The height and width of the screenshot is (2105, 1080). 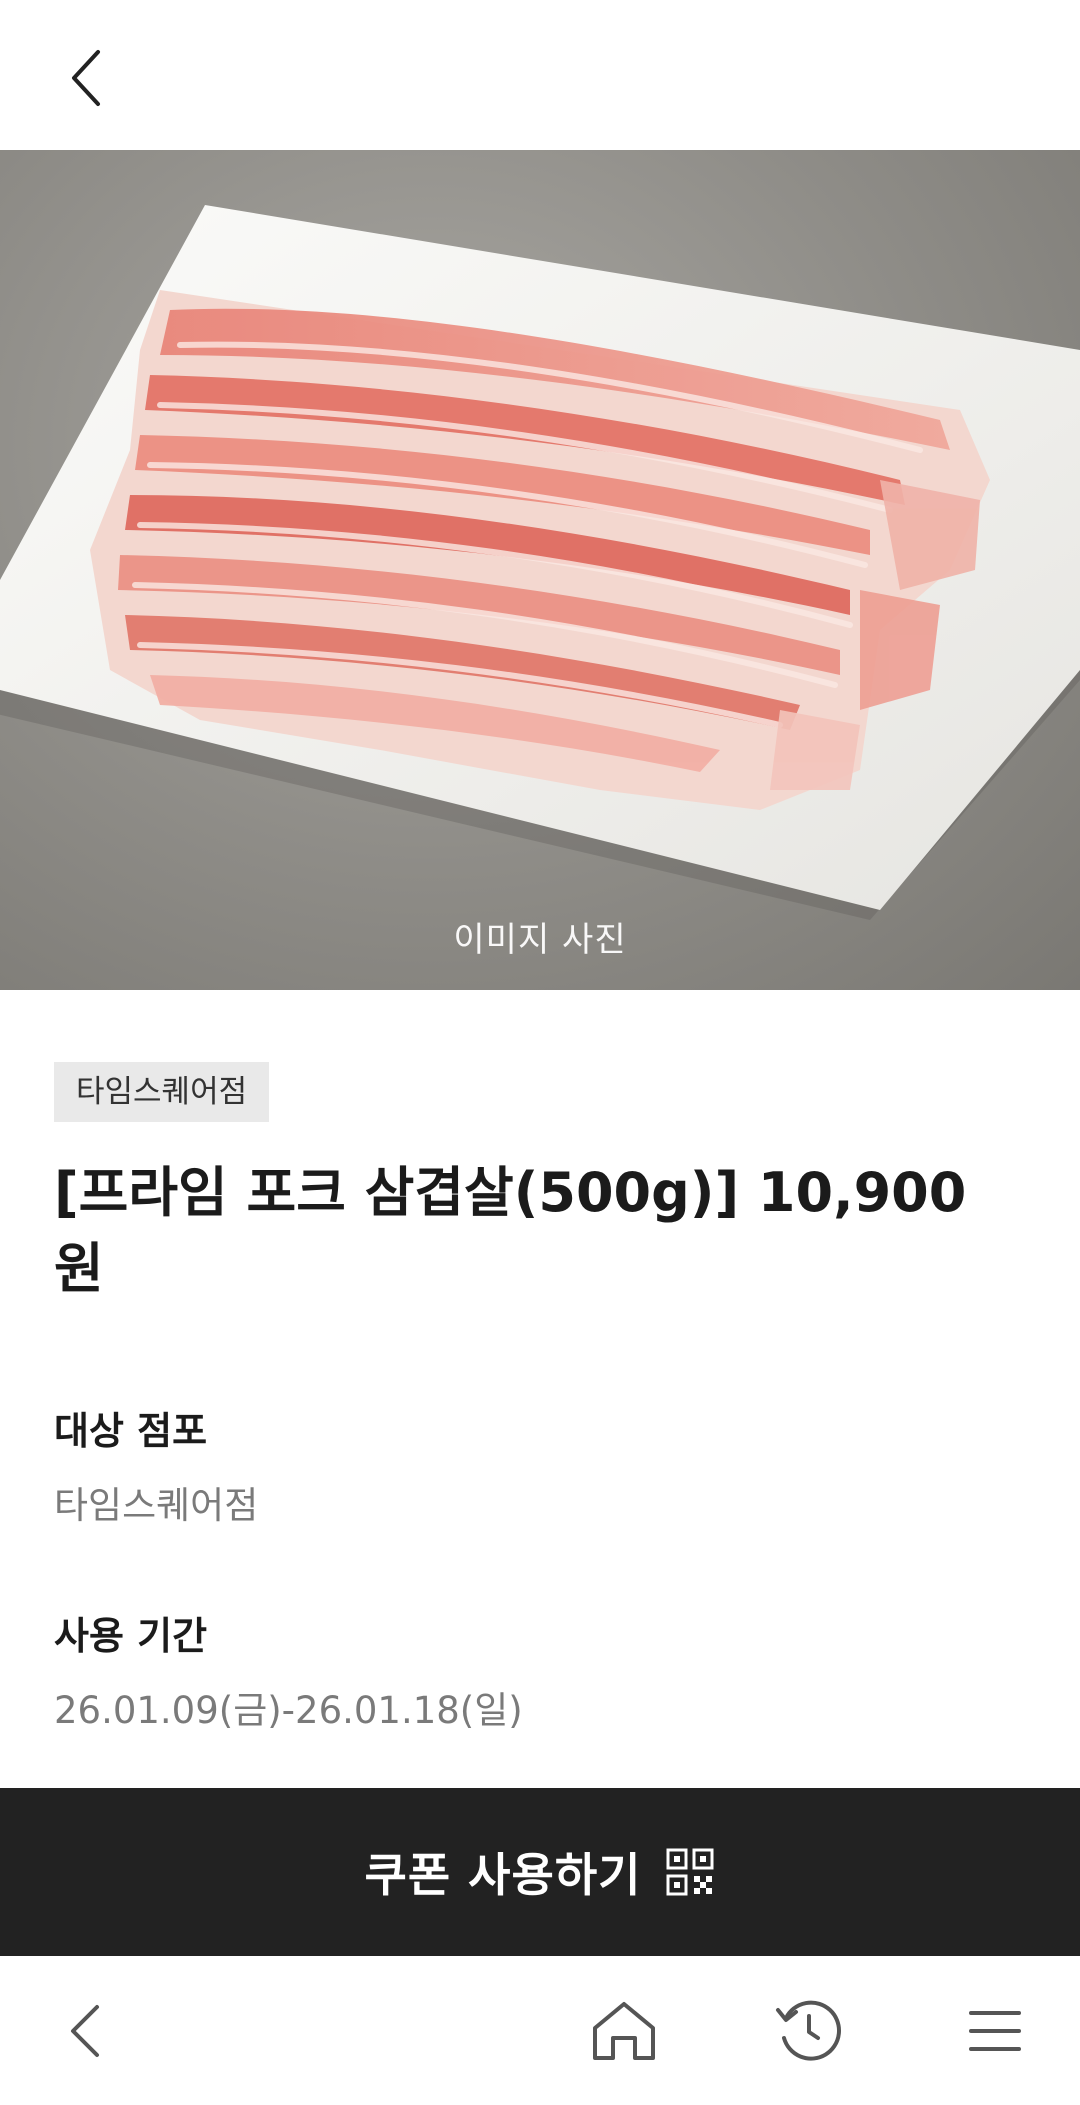 I want to click on back-button, so click(x=86, y=78).